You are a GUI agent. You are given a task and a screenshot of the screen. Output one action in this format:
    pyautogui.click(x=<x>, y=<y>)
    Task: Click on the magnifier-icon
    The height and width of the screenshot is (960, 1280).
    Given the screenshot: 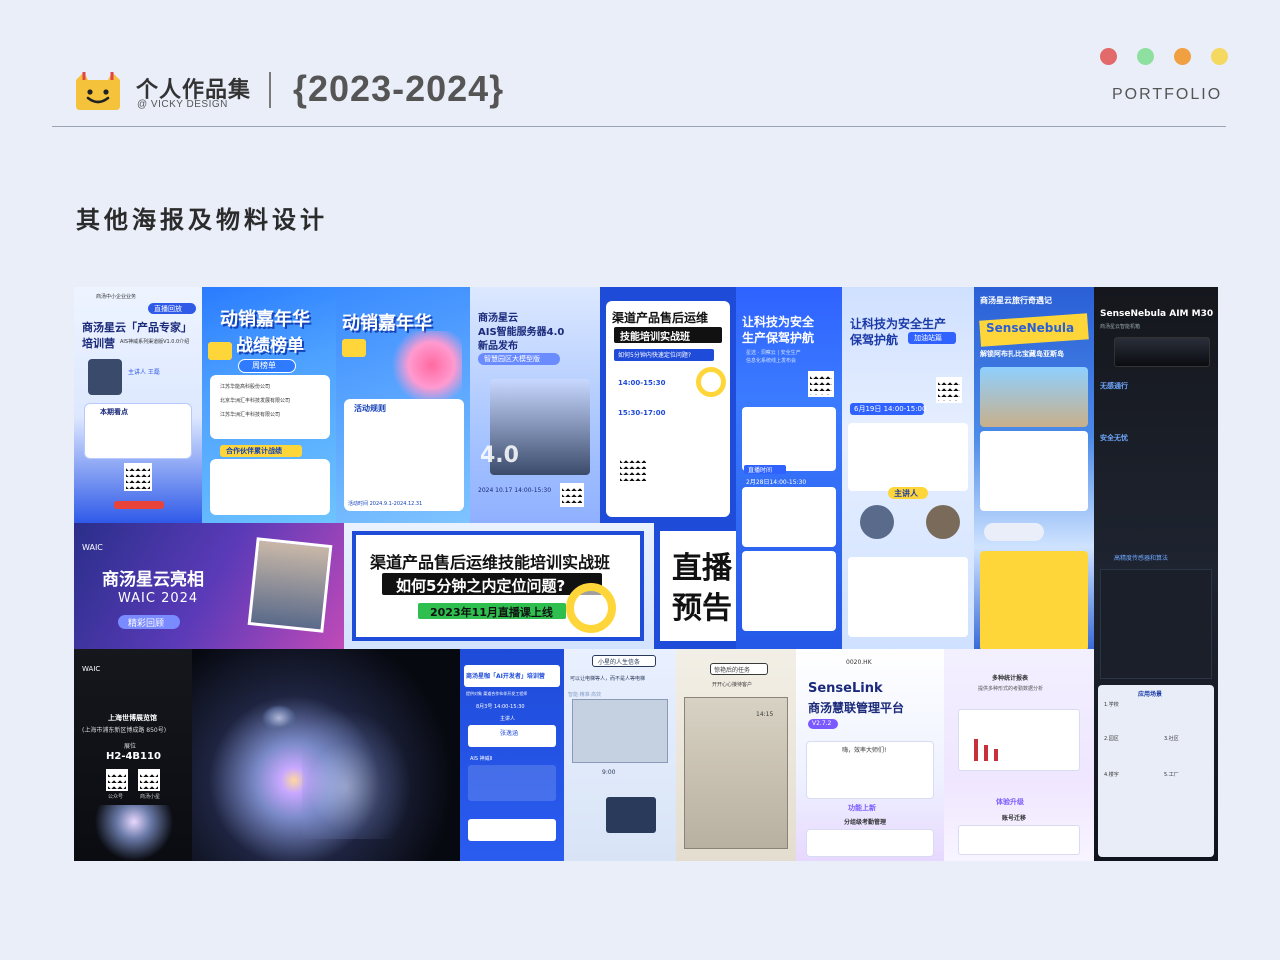 What is the action you would take?
    pyautogui.click(x=591, y=608)
    